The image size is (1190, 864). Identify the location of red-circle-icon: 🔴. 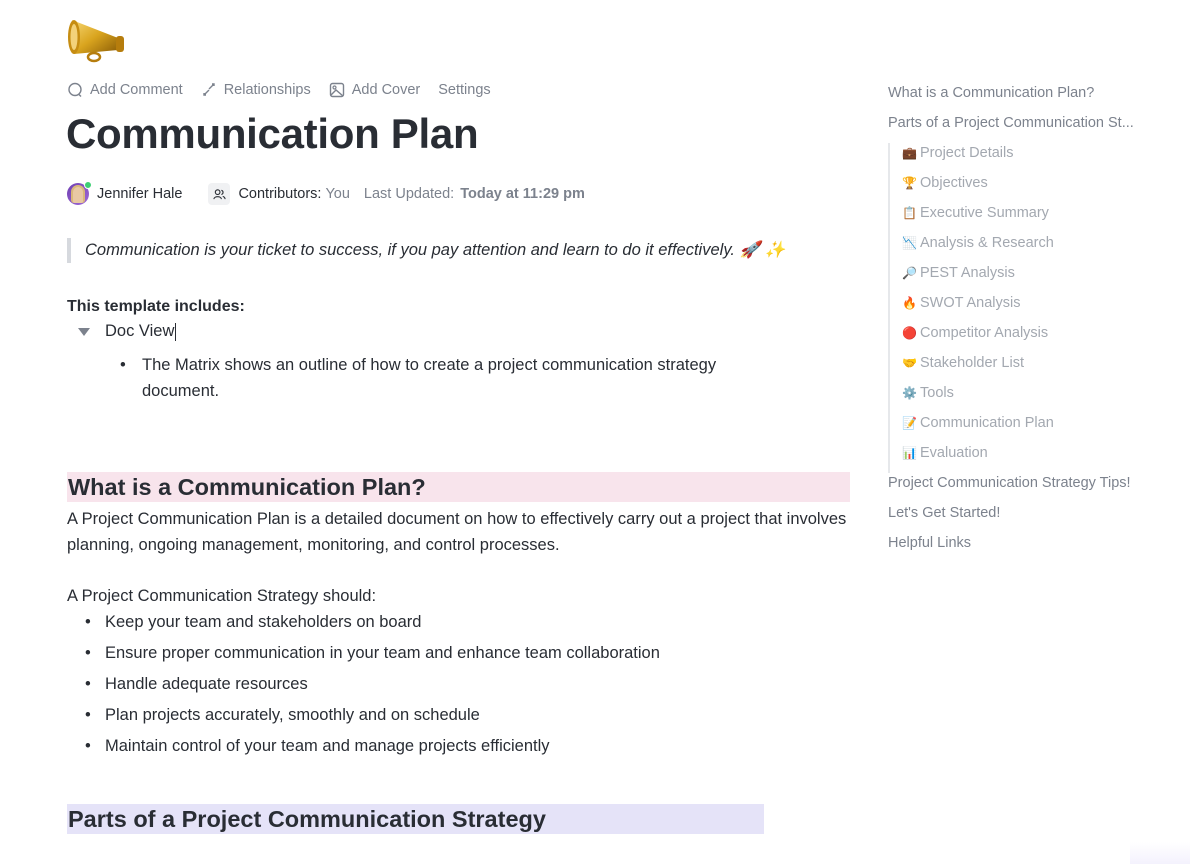
(909, 333).